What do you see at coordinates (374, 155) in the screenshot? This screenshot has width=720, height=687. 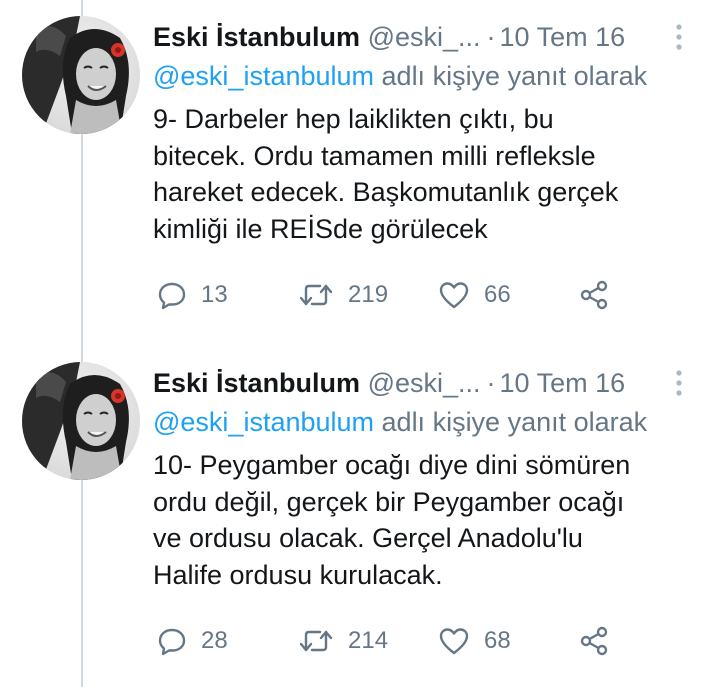 I see `tweet-text-line: bitecek. Ordu tamamen milli refleksle` at bounding box center [374, 155].